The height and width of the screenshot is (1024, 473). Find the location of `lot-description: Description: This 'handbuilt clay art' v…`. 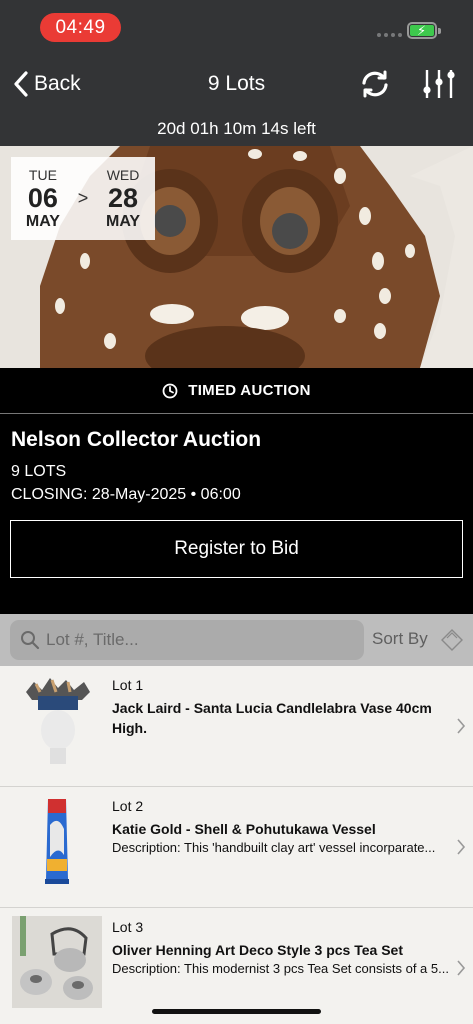

lot-description: Description: This 'handbuilt clay art' v… is located at coordinates (274, 847).